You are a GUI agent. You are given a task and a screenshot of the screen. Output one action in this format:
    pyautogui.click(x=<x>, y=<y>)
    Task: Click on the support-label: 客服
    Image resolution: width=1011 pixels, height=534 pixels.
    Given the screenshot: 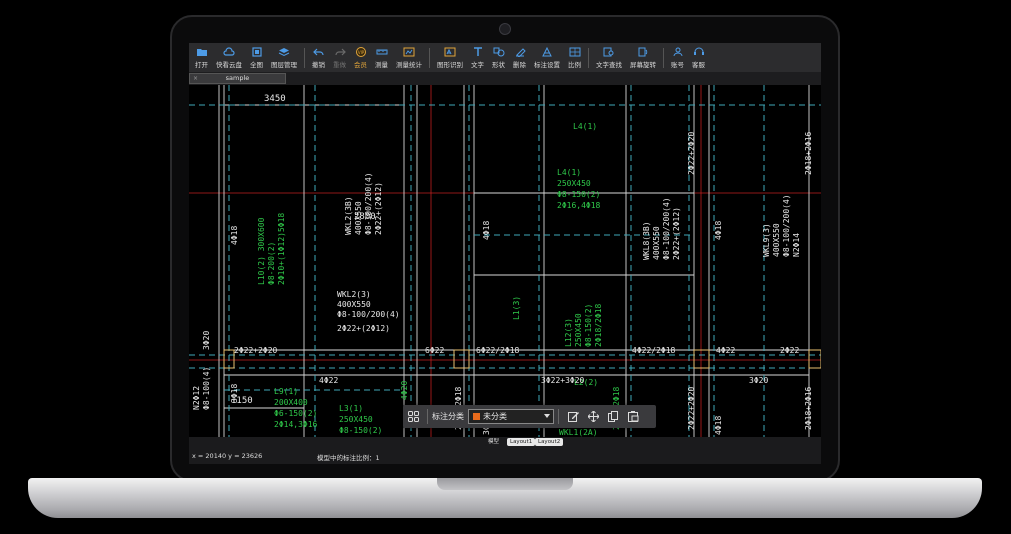 What is the action you would take?
    pyautogui.click(x=698, y=65)
    